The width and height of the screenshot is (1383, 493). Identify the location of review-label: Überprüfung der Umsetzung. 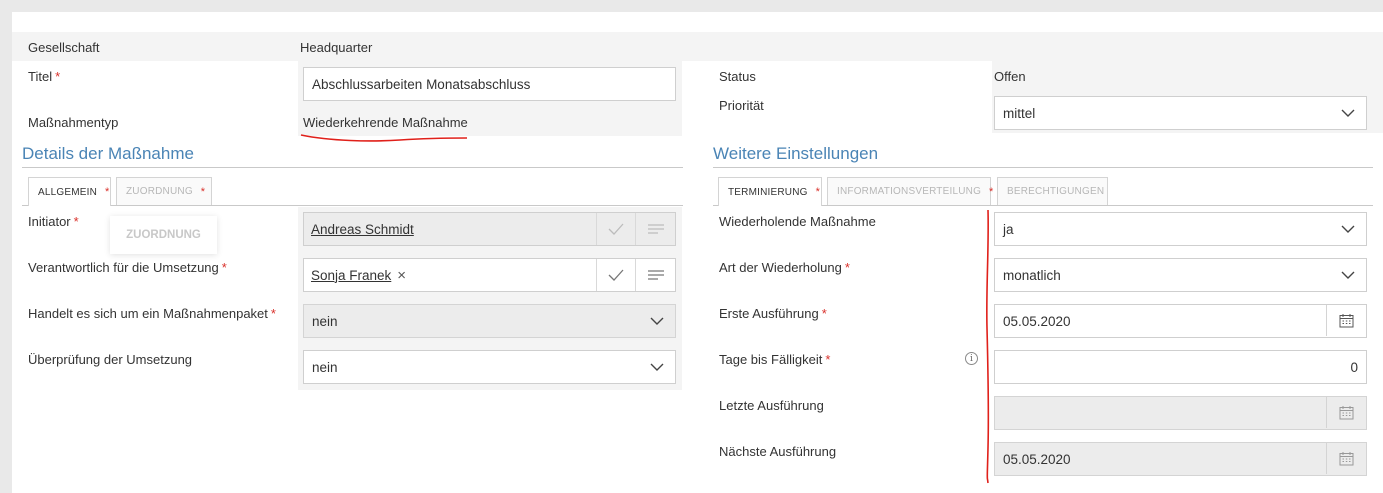
(110, 359).